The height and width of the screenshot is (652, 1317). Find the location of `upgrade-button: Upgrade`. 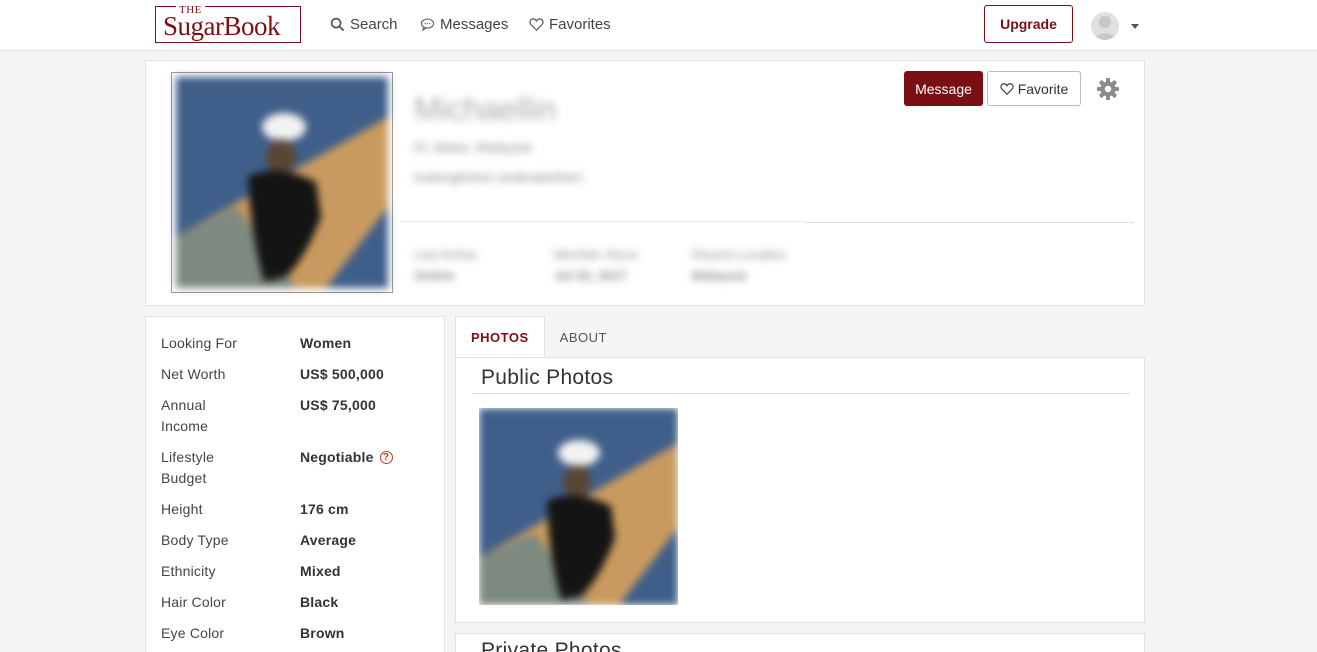

upgrade-button: Upgrade is located at coordinates (1028, 24).